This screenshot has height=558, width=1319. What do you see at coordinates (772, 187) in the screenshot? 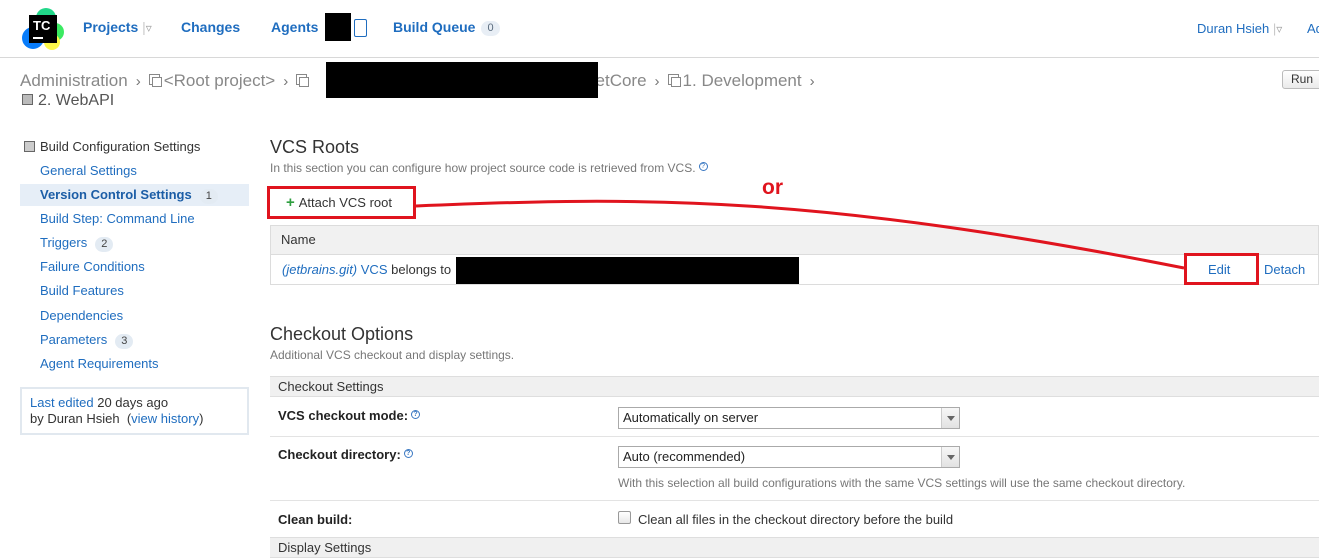
I see `annotation-or-text: or` at bounding box center [772, 187].